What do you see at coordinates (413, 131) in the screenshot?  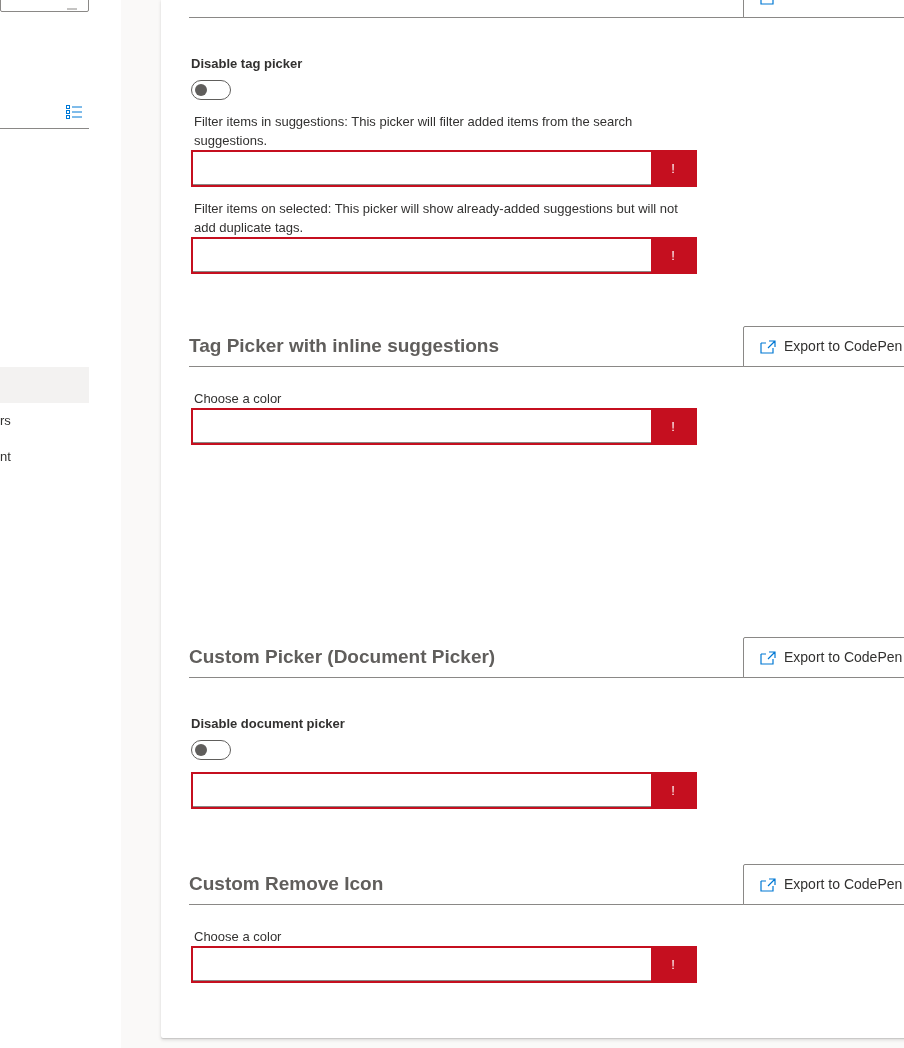 I see `picker-label: Filter items in suggestions: This picker will filter added items from the search suggestions.` at bounding box center [413, 131].